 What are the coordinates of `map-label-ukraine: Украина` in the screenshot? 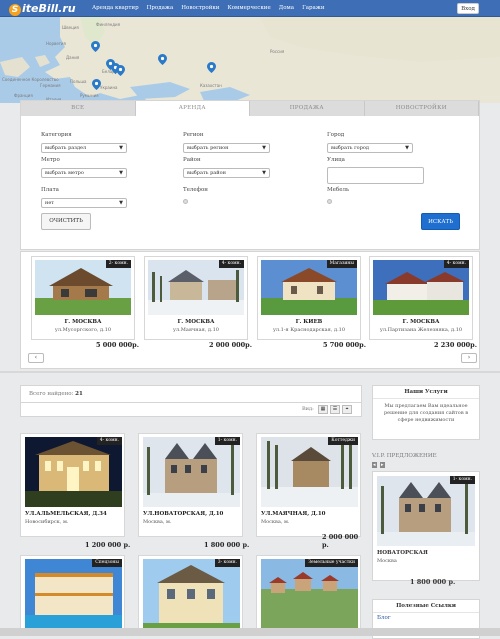 It's located at (109, 87).